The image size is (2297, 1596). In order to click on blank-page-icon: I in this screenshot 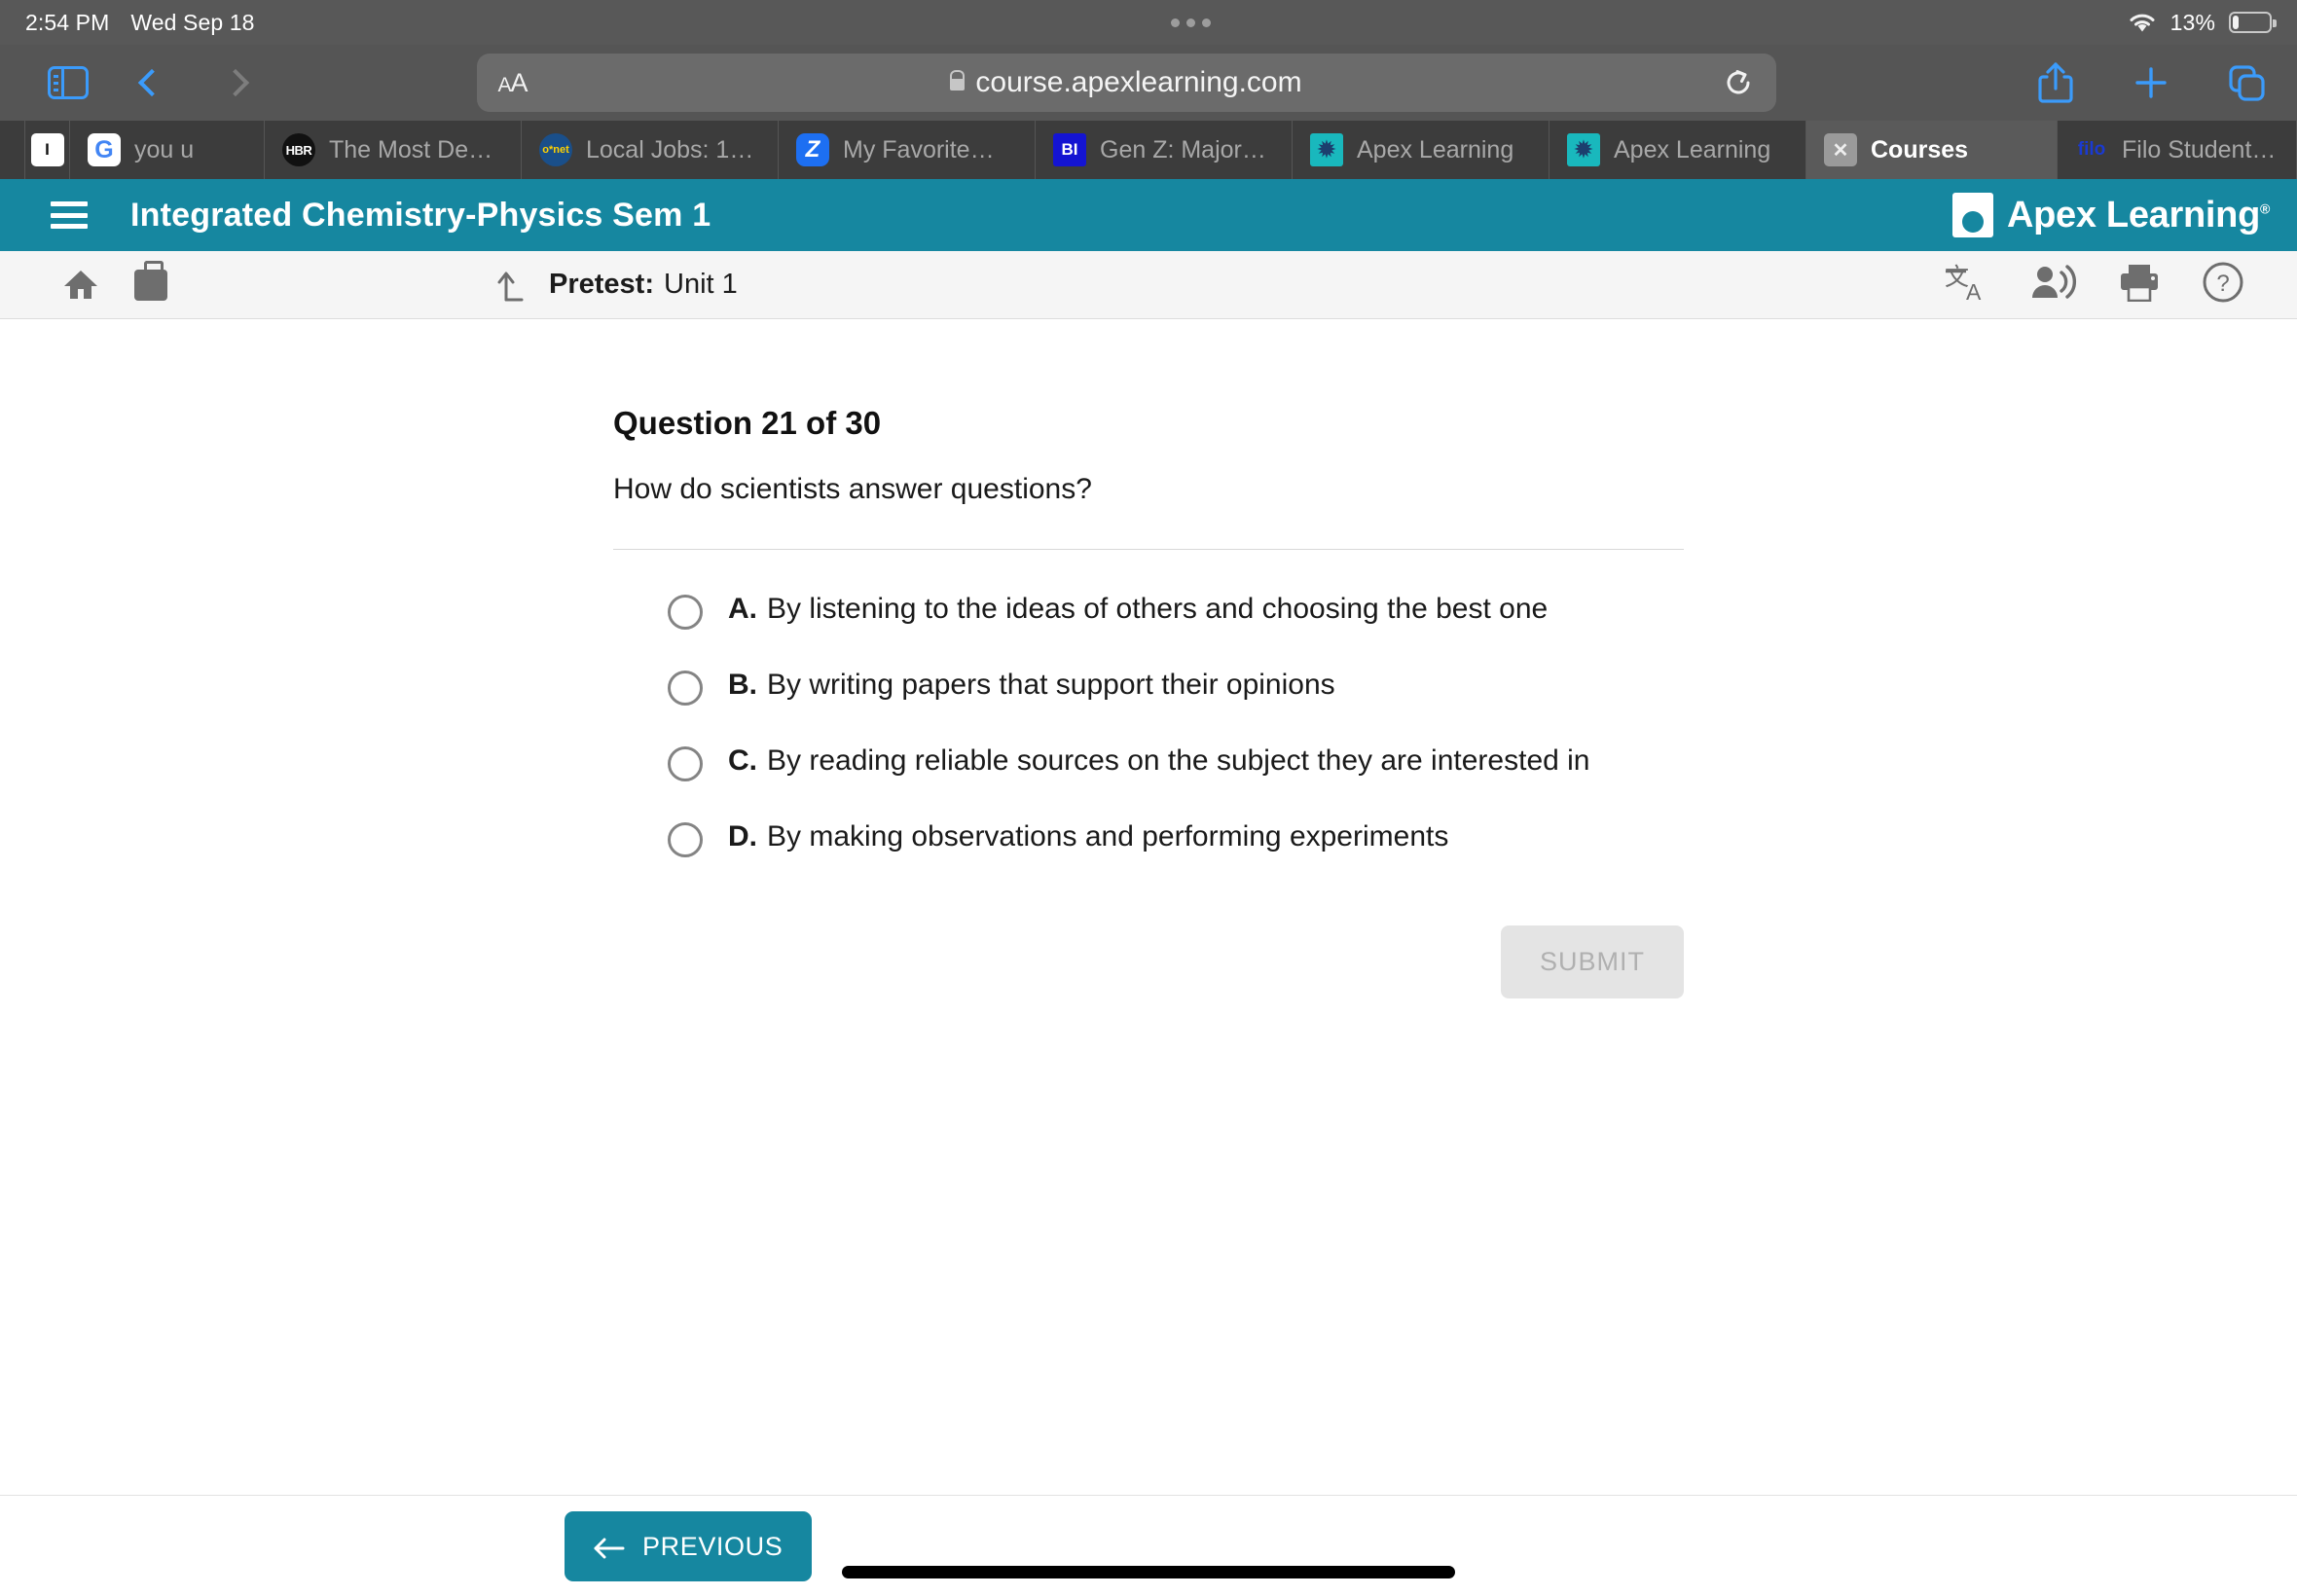, I will do `click(47, 150)`.